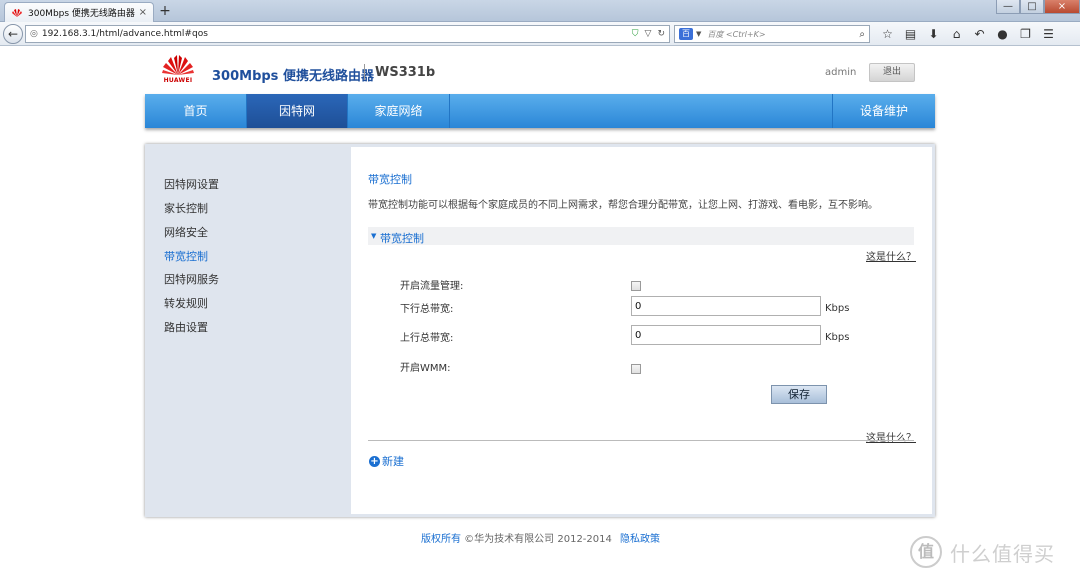  Describe the element at coordinates (636, 286) in the screenshot. I see `enable-traffic-checkbox` at that location.